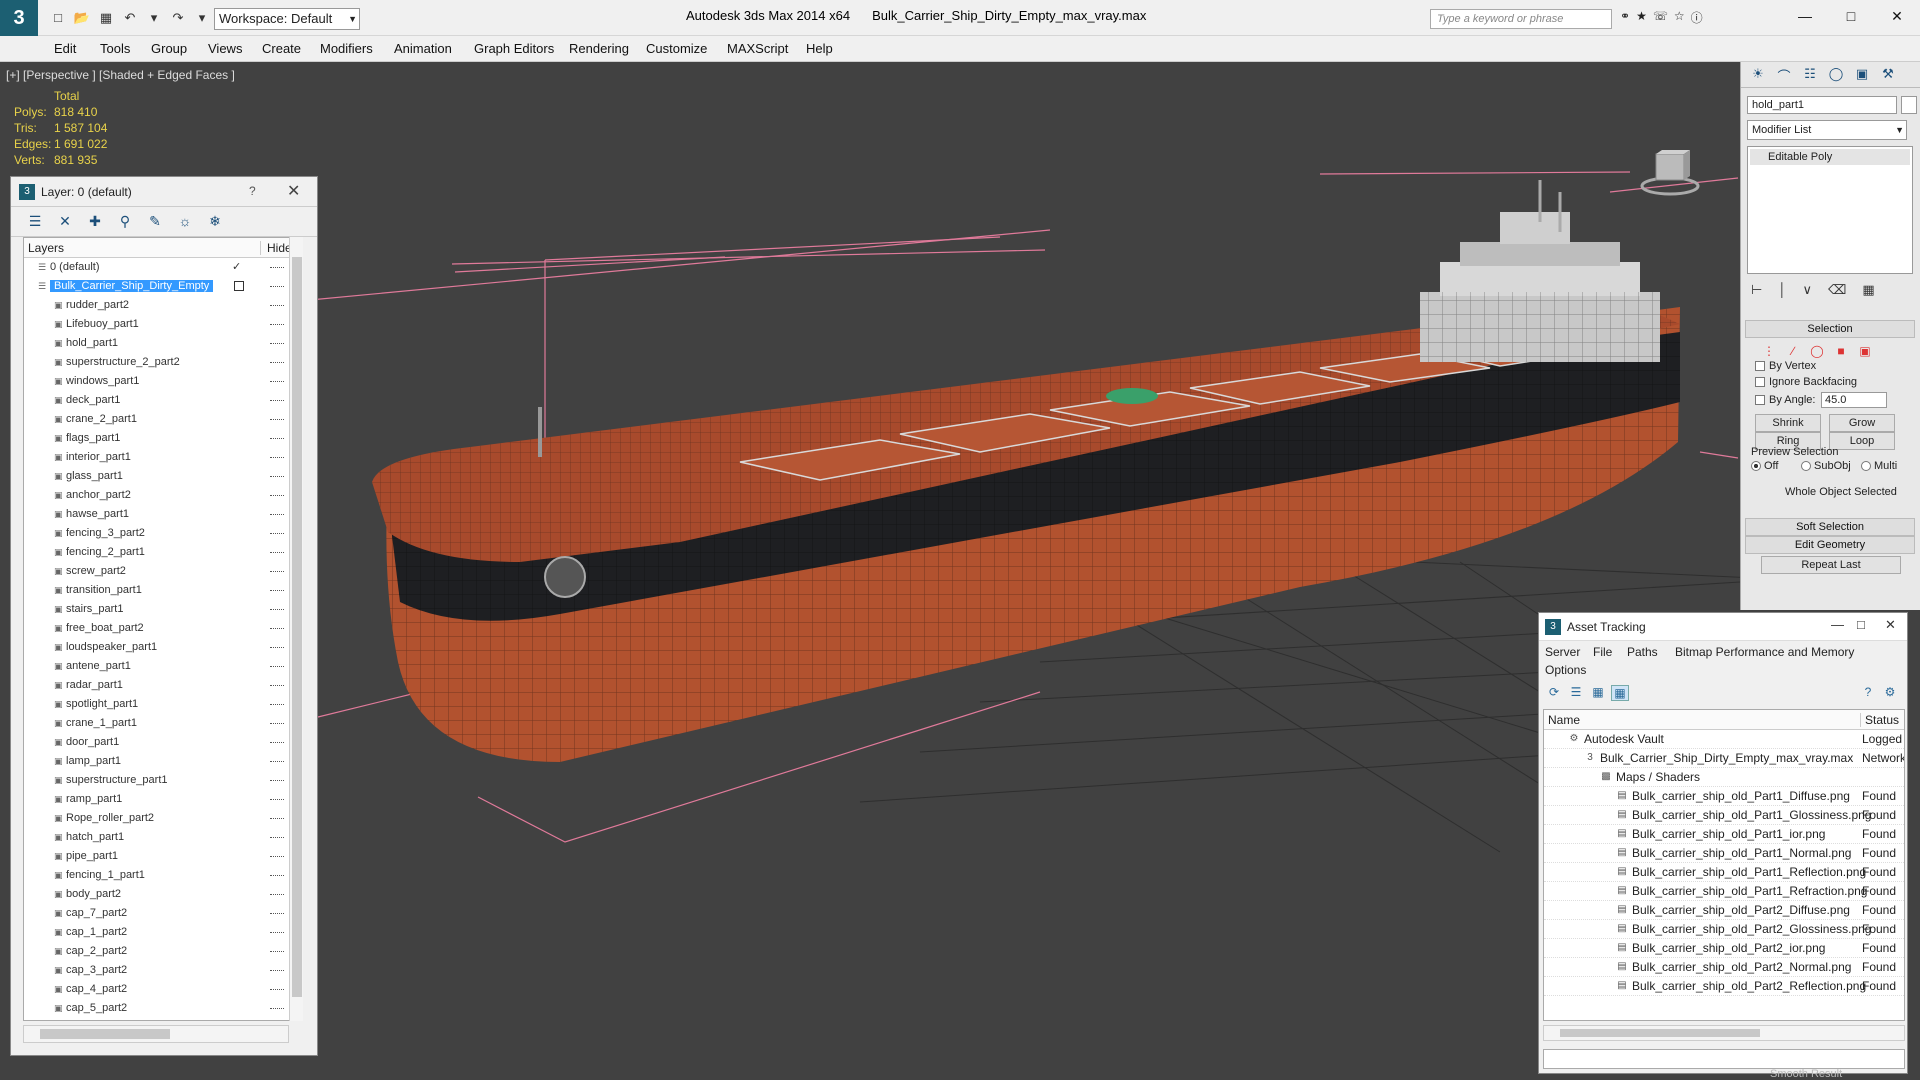  Describe the element at coordinates (65, 48) in the screenshot. I see `menu-edit: Edit` at that location.